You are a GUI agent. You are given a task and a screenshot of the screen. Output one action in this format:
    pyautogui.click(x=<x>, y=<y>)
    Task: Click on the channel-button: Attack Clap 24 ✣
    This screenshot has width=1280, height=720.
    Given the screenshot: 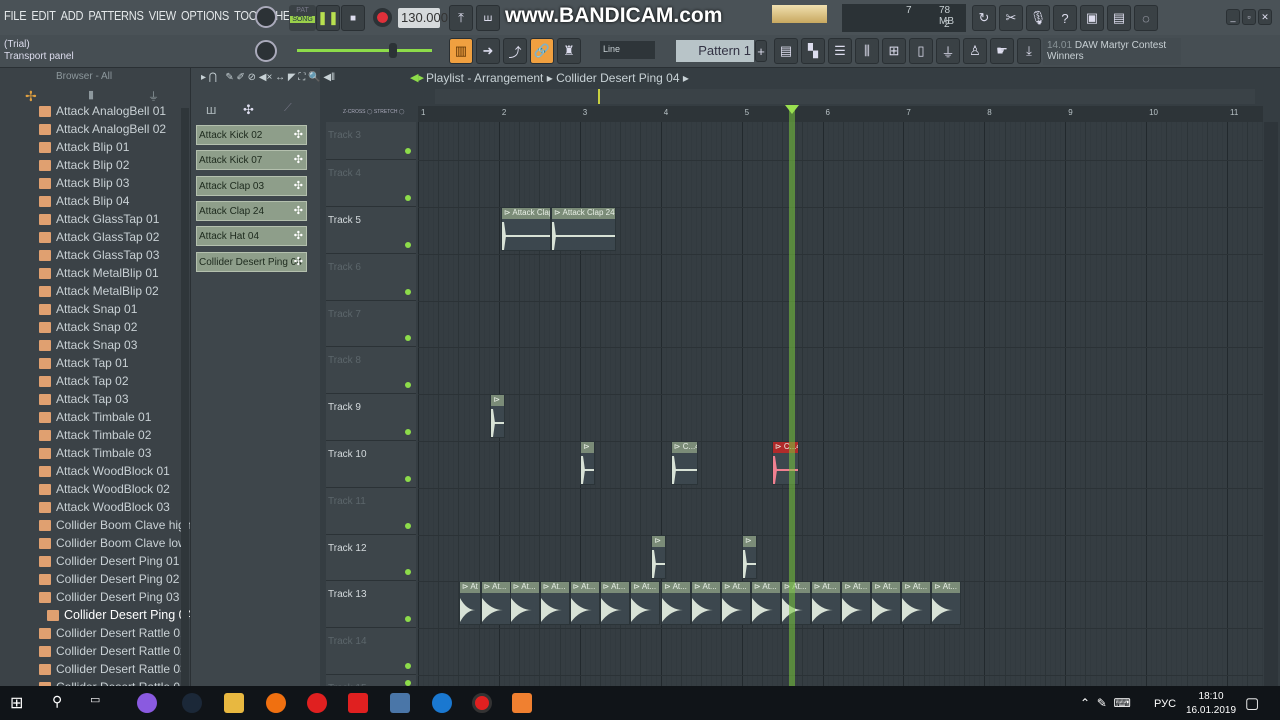 What is the action you would take?
    pyautogui.click(x=251, y=210)
    